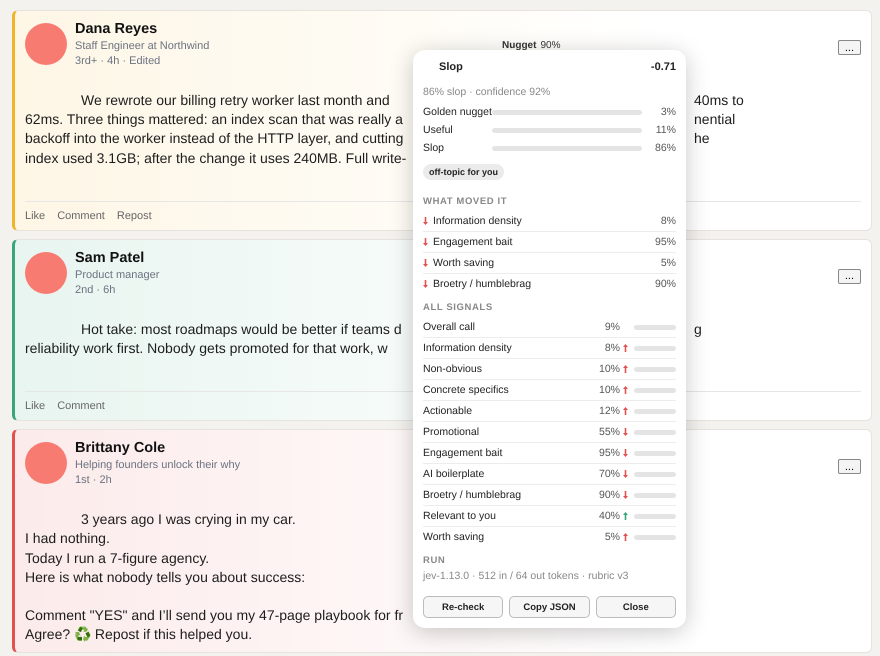  What do you see at coordinates (636, 607) in the screenshot?
I see `popover-button: Close` at bounding box center [636, 607].